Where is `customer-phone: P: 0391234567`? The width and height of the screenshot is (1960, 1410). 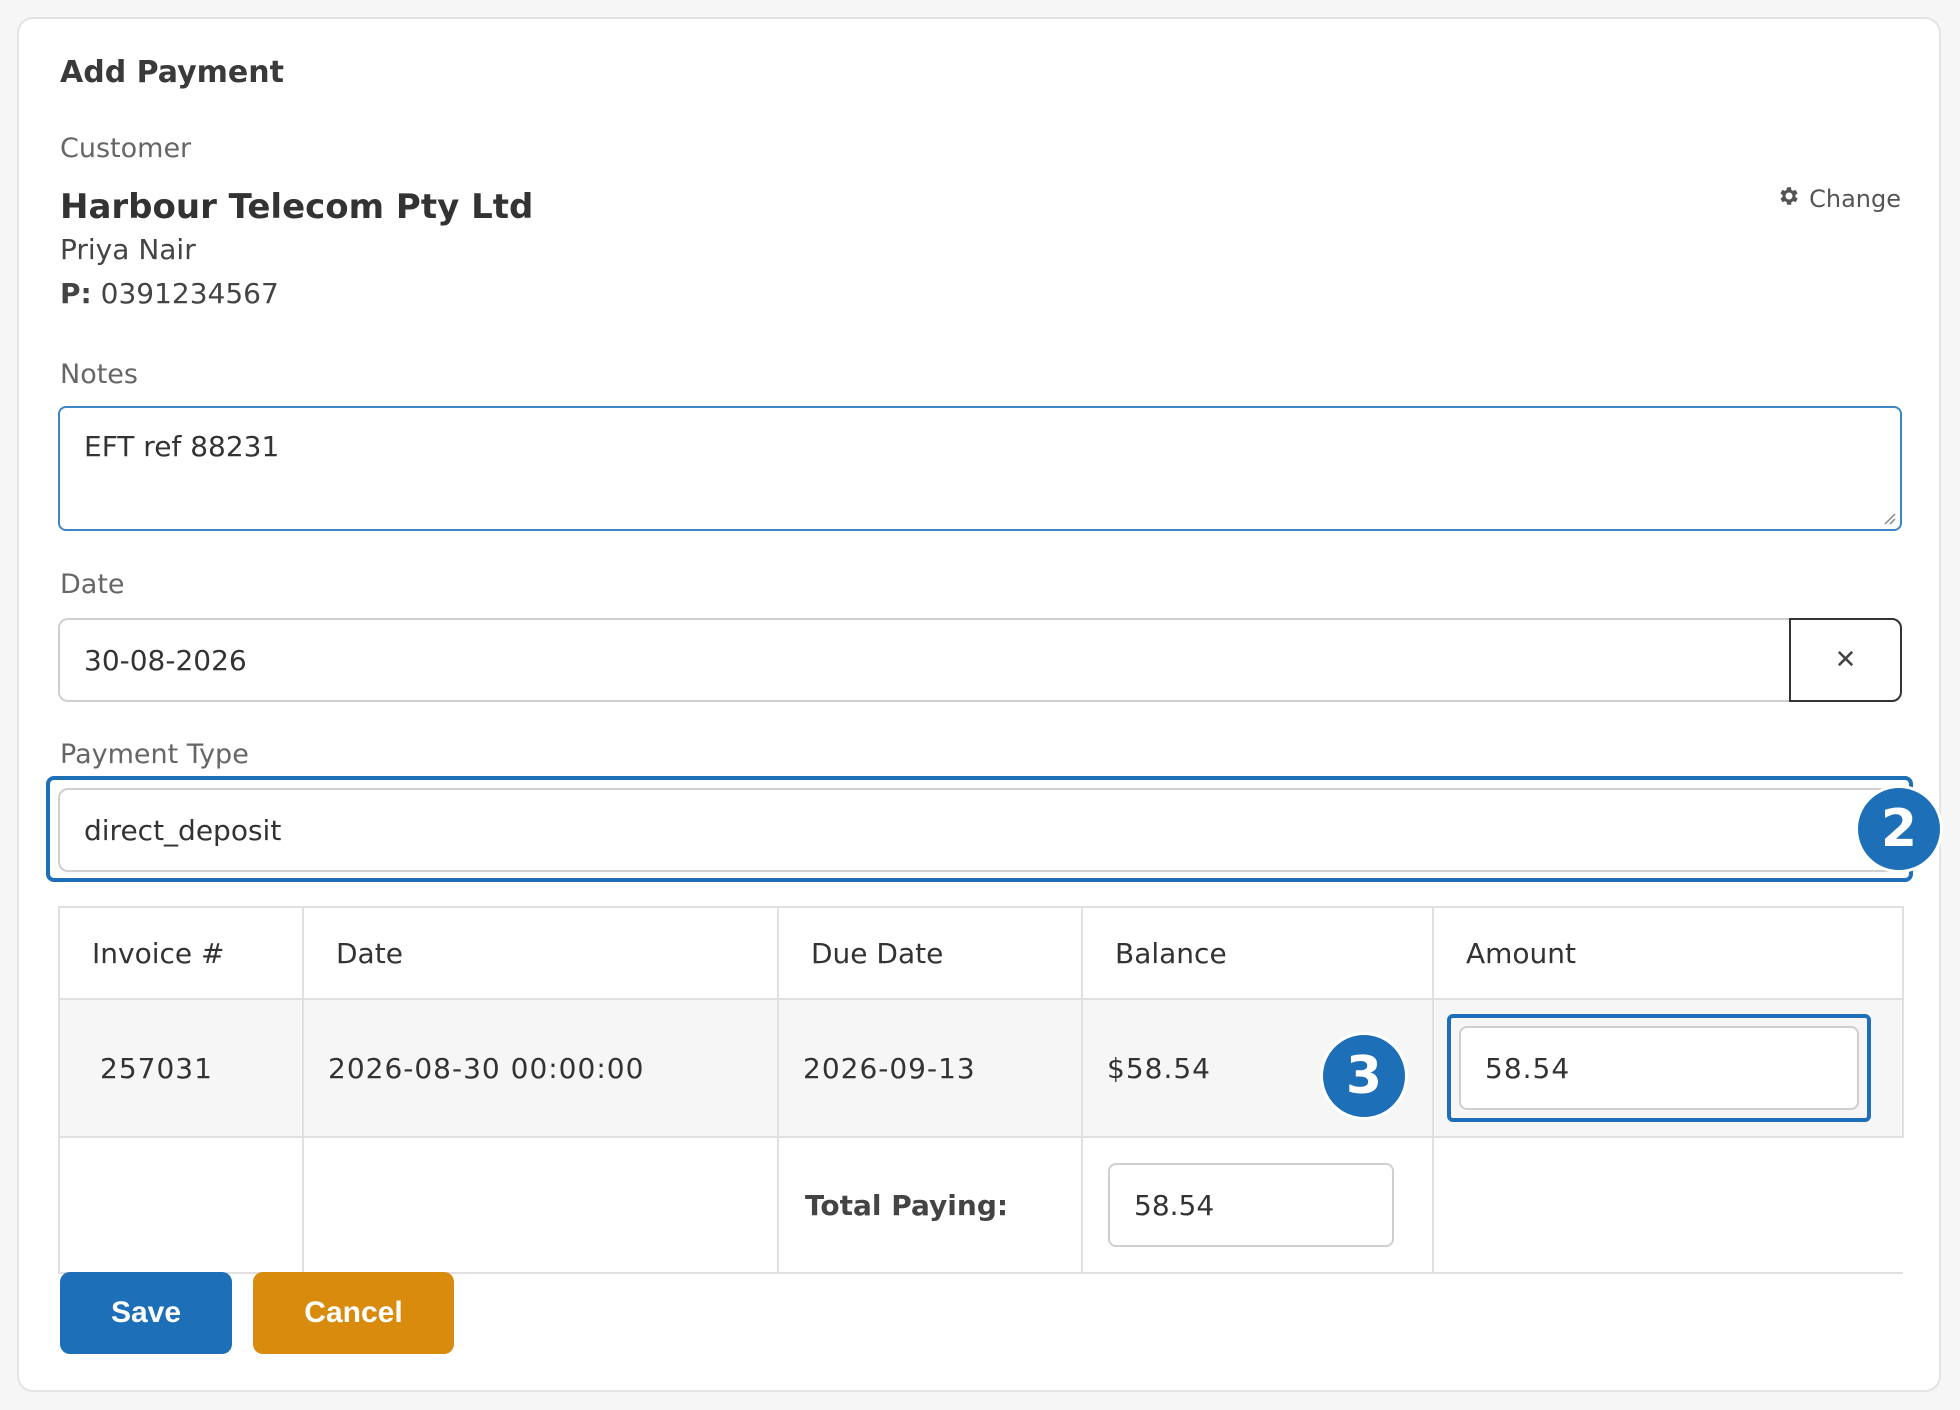 customer-phone: P: 0391234567 is located at coordinates (169, 293).